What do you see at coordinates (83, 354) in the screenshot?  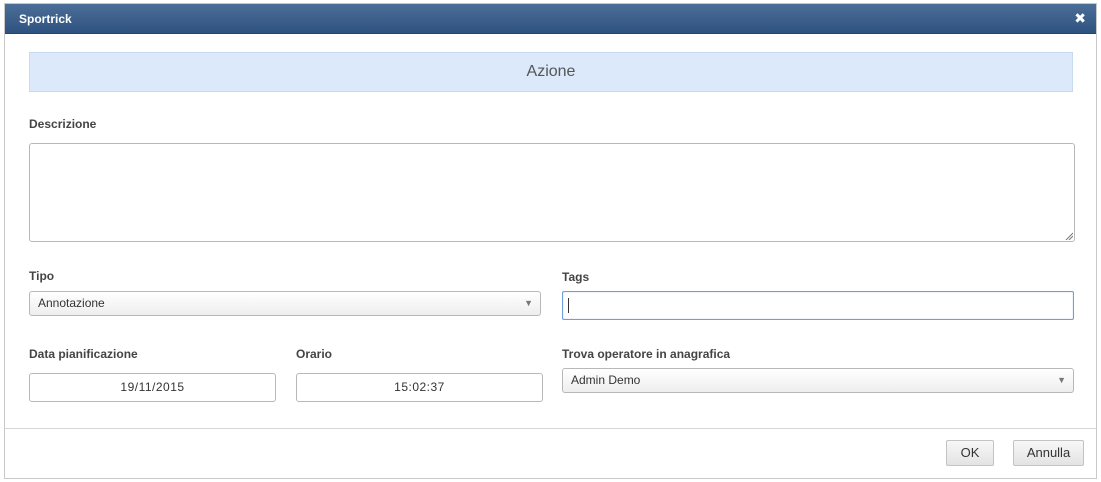 I see `data-pianificazione-label: Data pianificazione` at bounding box center [83, 354].